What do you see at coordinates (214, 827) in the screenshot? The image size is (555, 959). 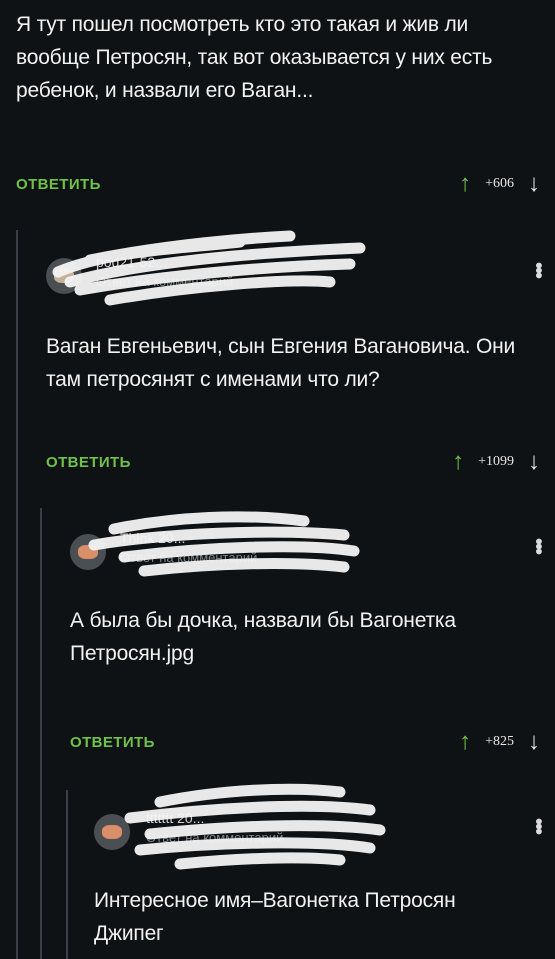 I see `comment-4-author-block: ttttttt 20... Ответ на комментарий` at bounding box center [214, 827].